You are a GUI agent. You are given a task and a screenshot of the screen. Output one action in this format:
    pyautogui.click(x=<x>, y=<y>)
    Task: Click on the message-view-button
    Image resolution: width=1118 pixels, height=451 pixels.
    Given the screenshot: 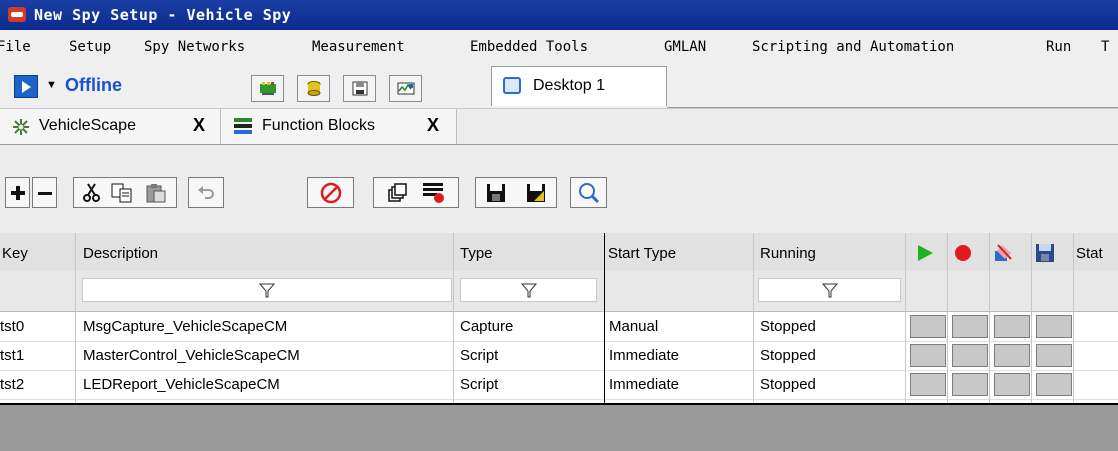 What is the action you would take?
    pyautogui.click(x=405, y=88)
    